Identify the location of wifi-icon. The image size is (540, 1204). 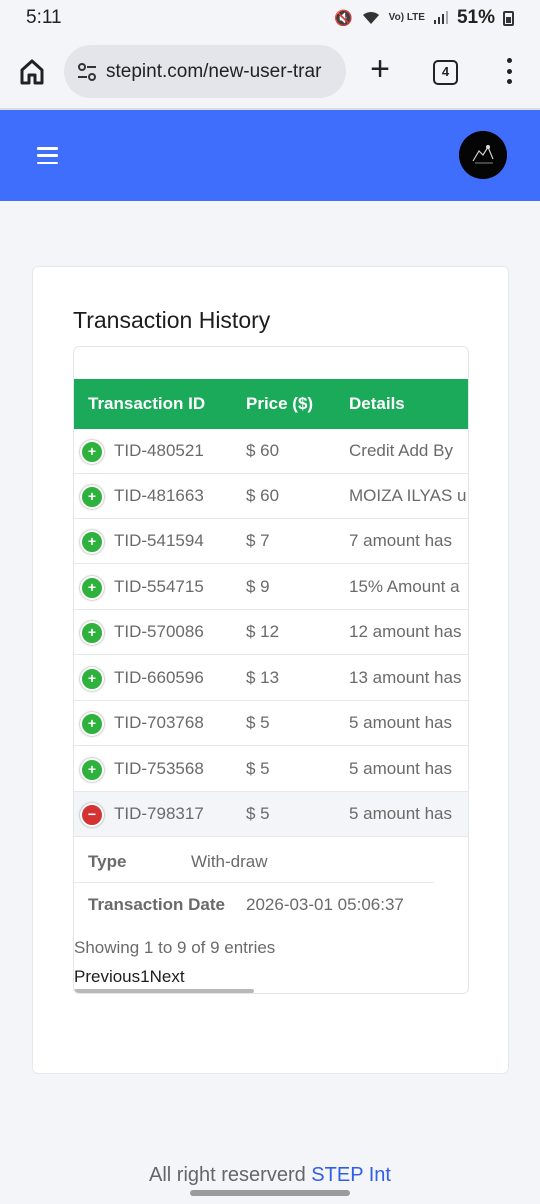
(370, 17).